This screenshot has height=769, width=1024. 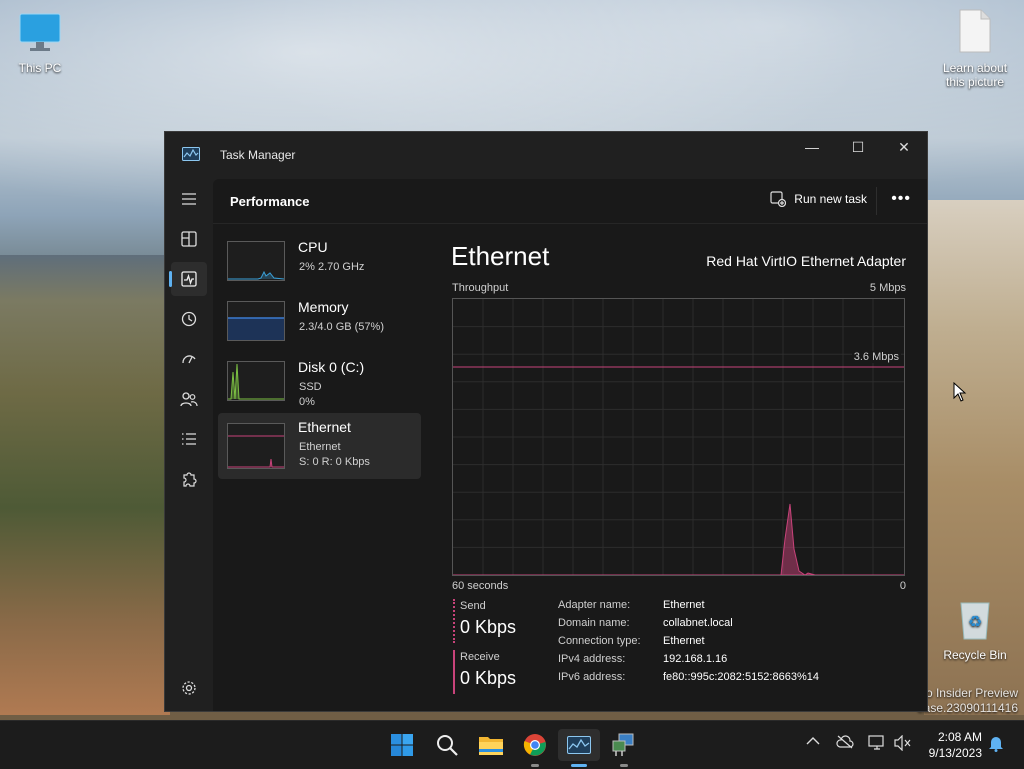 I want to click on performance-icon, so click(x=189, y=279).